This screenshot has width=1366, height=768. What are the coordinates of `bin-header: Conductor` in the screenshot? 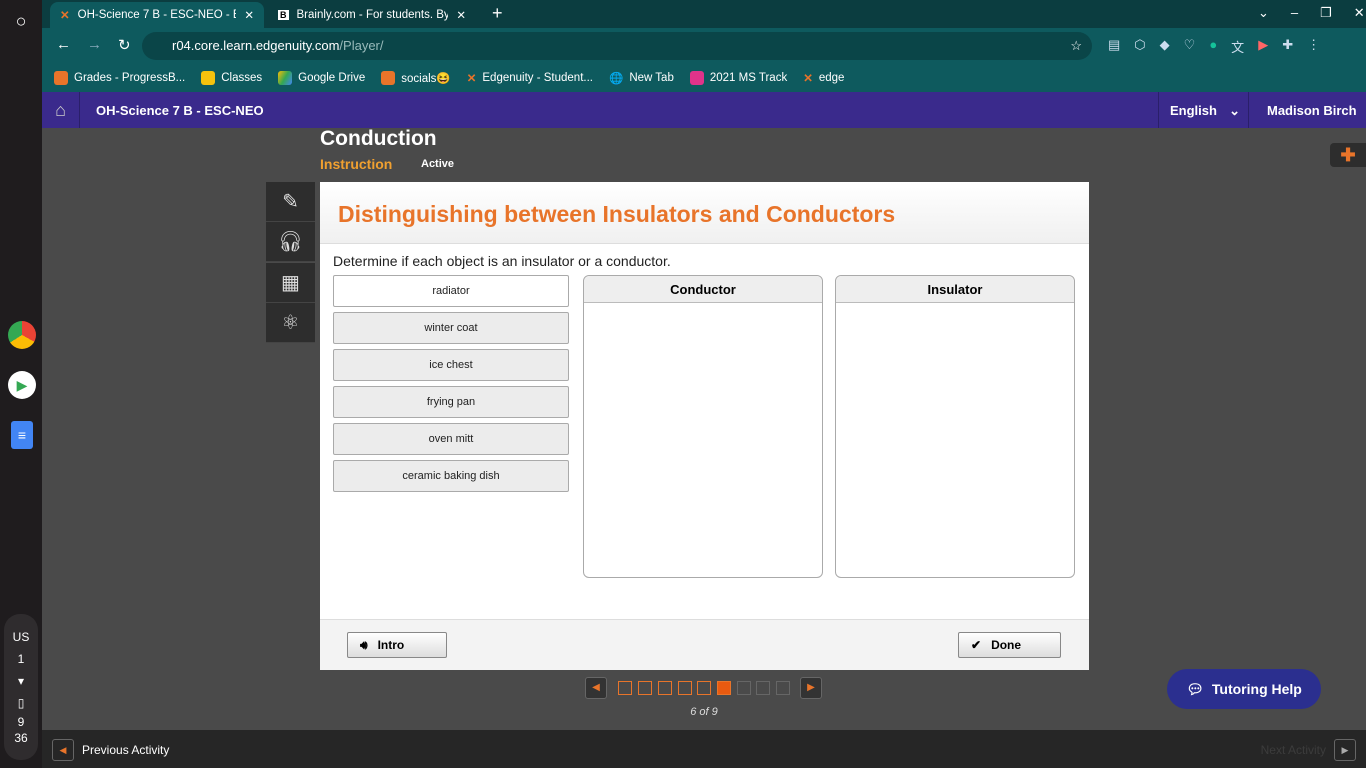 It's located at (703, 289).